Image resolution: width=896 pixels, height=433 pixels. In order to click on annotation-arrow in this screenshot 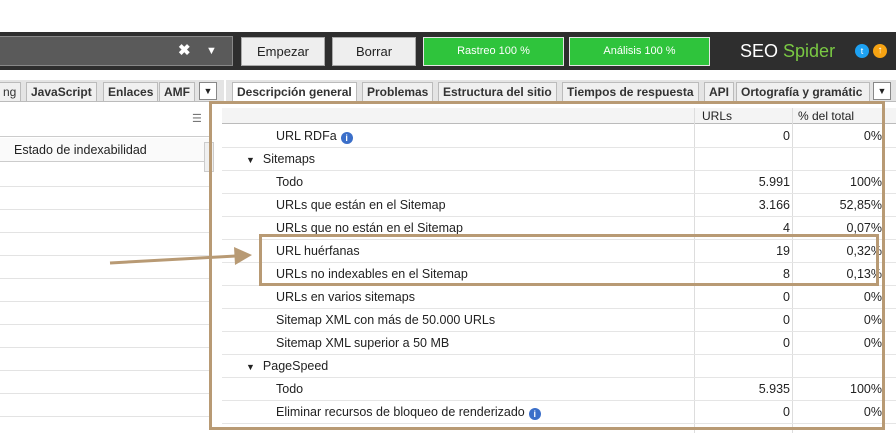, I will do `click(180, 256)`.